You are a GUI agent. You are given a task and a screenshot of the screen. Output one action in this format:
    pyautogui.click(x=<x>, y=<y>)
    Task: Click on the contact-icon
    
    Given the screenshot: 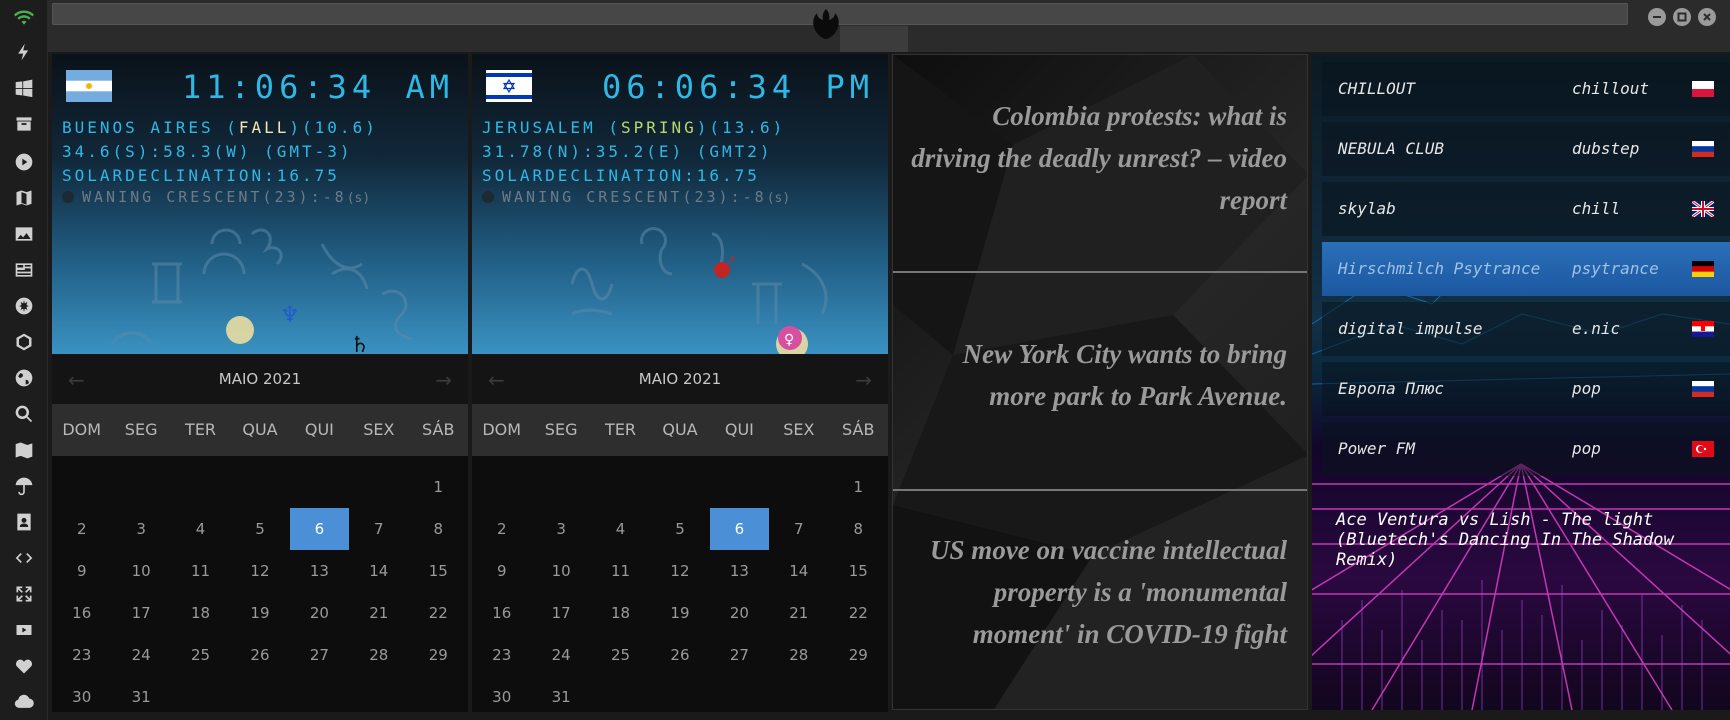 What is the action you would take?
    pyautogui.click(x=24, y=522)
    